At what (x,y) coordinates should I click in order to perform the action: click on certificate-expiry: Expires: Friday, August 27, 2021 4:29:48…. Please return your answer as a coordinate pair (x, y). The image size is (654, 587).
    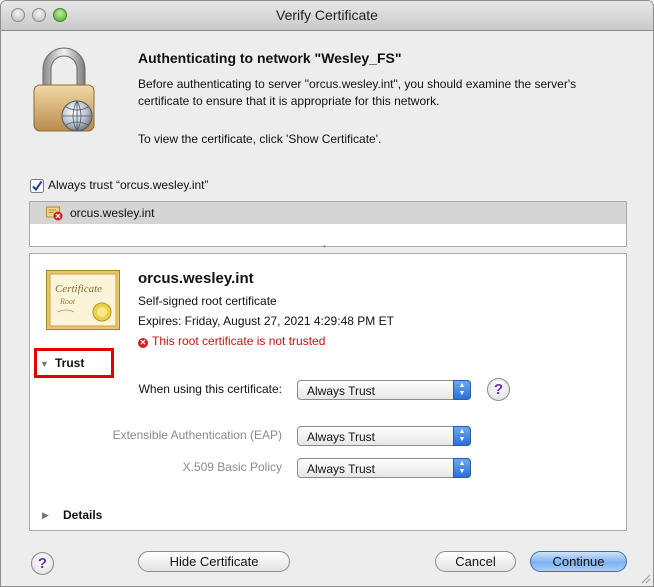
    Looking at the image, I should click on (266, 321).